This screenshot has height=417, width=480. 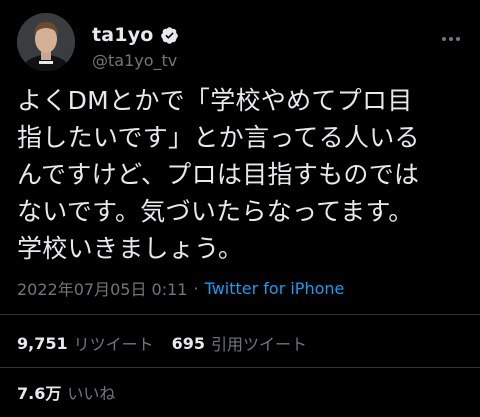 What do you see at coordinates (42, 343) in the screenshot?
I see `retweets-count: 9,751` at bounding box center [42, 343].